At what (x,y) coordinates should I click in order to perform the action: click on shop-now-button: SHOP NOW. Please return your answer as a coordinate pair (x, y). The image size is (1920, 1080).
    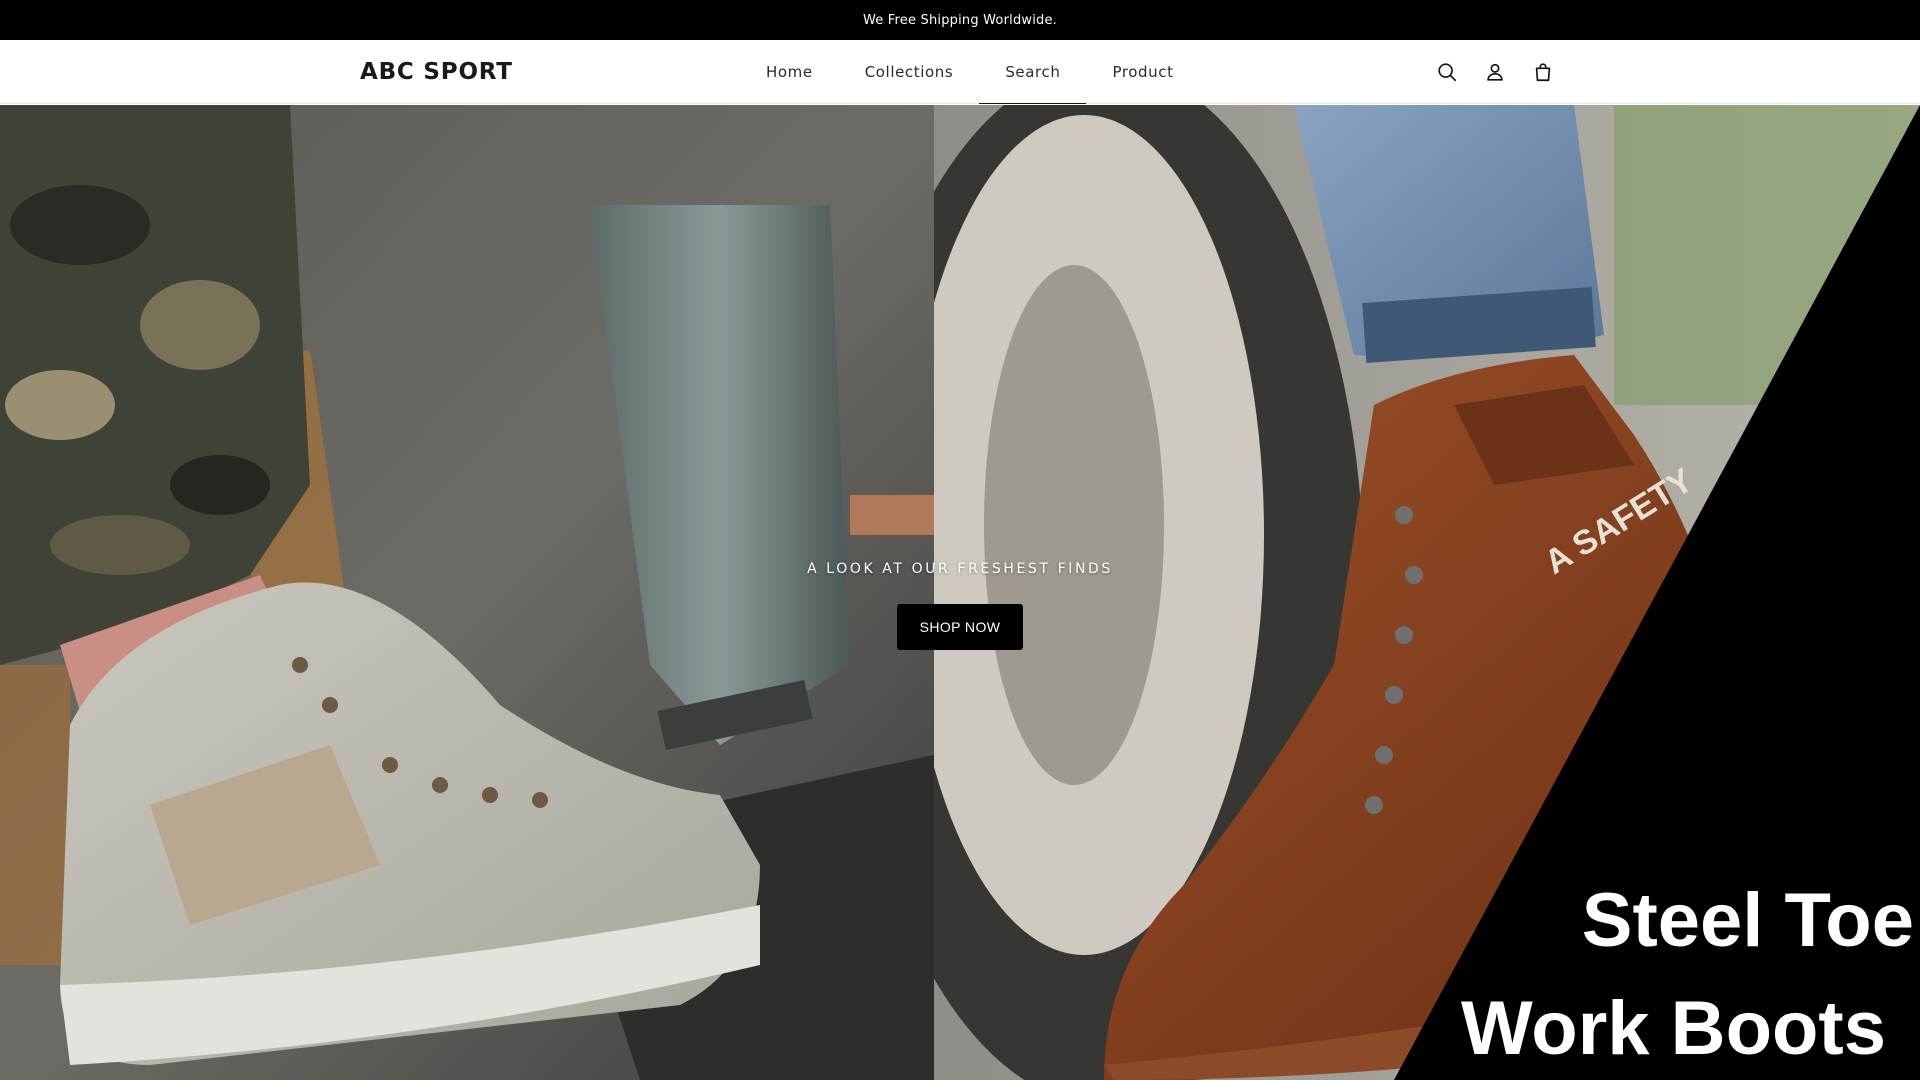
    Looking at the image, I should click on (960, 627).